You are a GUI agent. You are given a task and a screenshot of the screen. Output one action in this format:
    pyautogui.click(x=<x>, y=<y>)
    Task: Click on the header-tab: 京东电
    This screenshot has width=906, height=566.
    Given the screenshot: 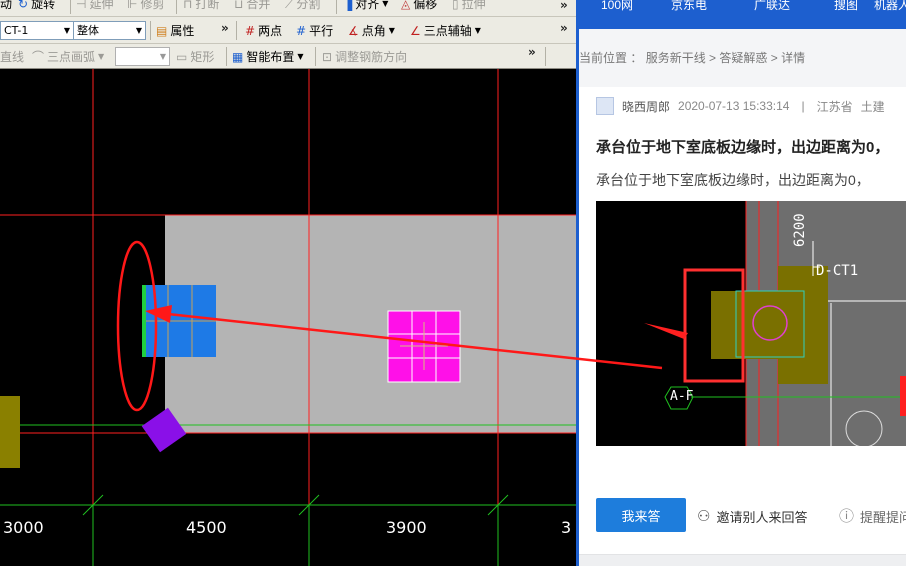 What is the action you would take?
    pyautogui.click(x=689, y=6)
    